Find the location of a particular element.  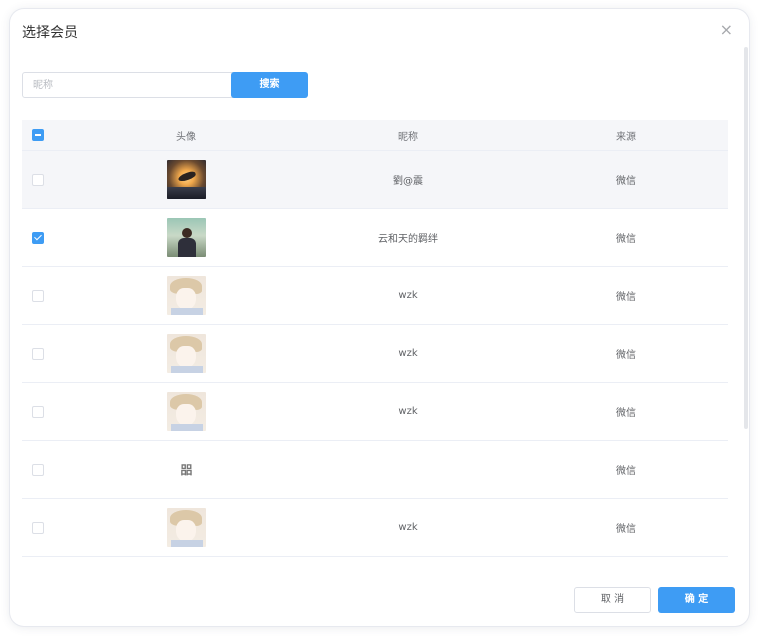

nickname-cell: 云和天的羁绊 is located at coordinates (408, 239).